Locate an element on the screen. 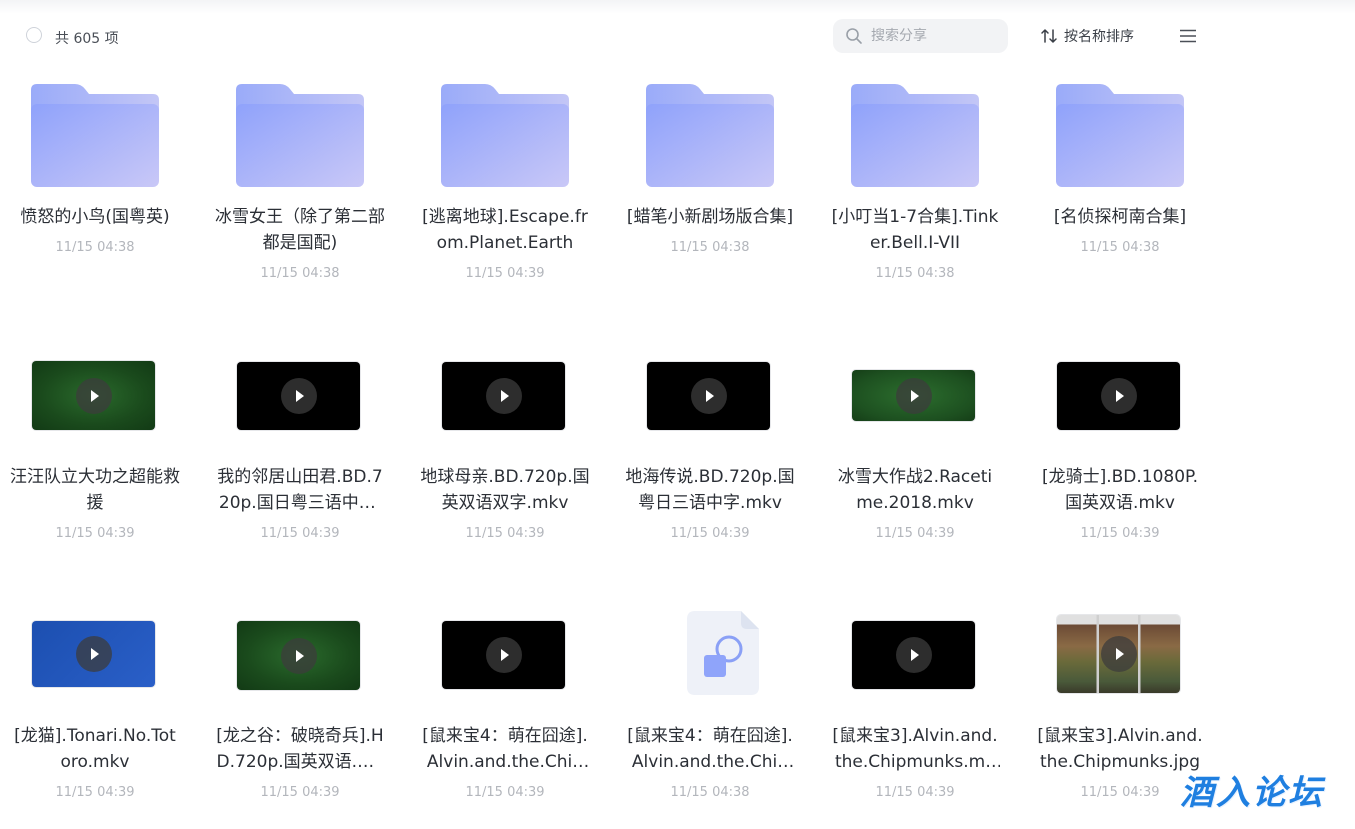 The height and width of the screenshot is (829, 1355). item-name: [鼠来宝4：萌在囧途].Alvin.and.the.Chipmunks.mkv is located at coordinates (505, 749).